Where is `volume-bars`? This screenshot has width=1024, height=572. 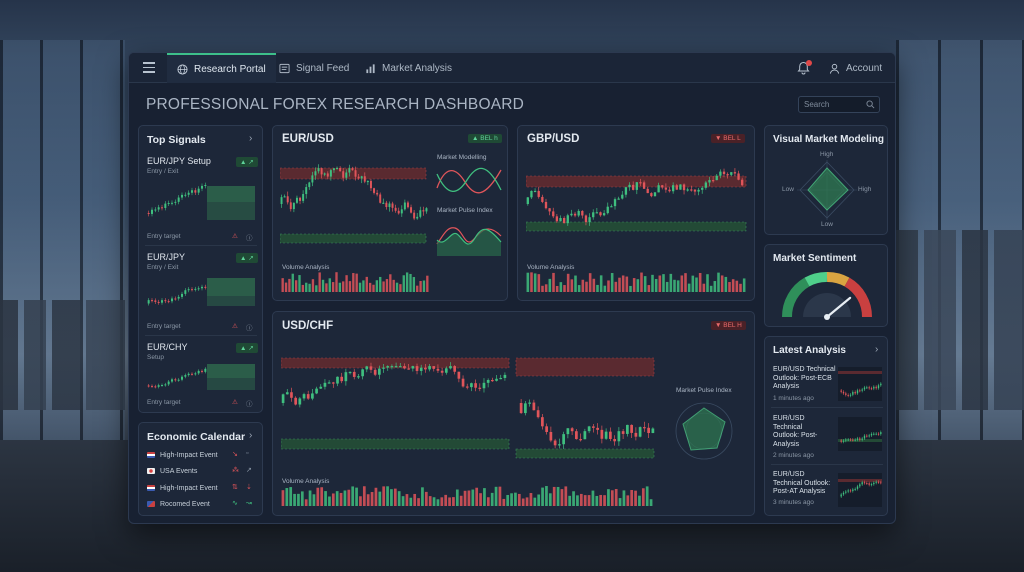
volume-bars is located at coordinates (636, 282).